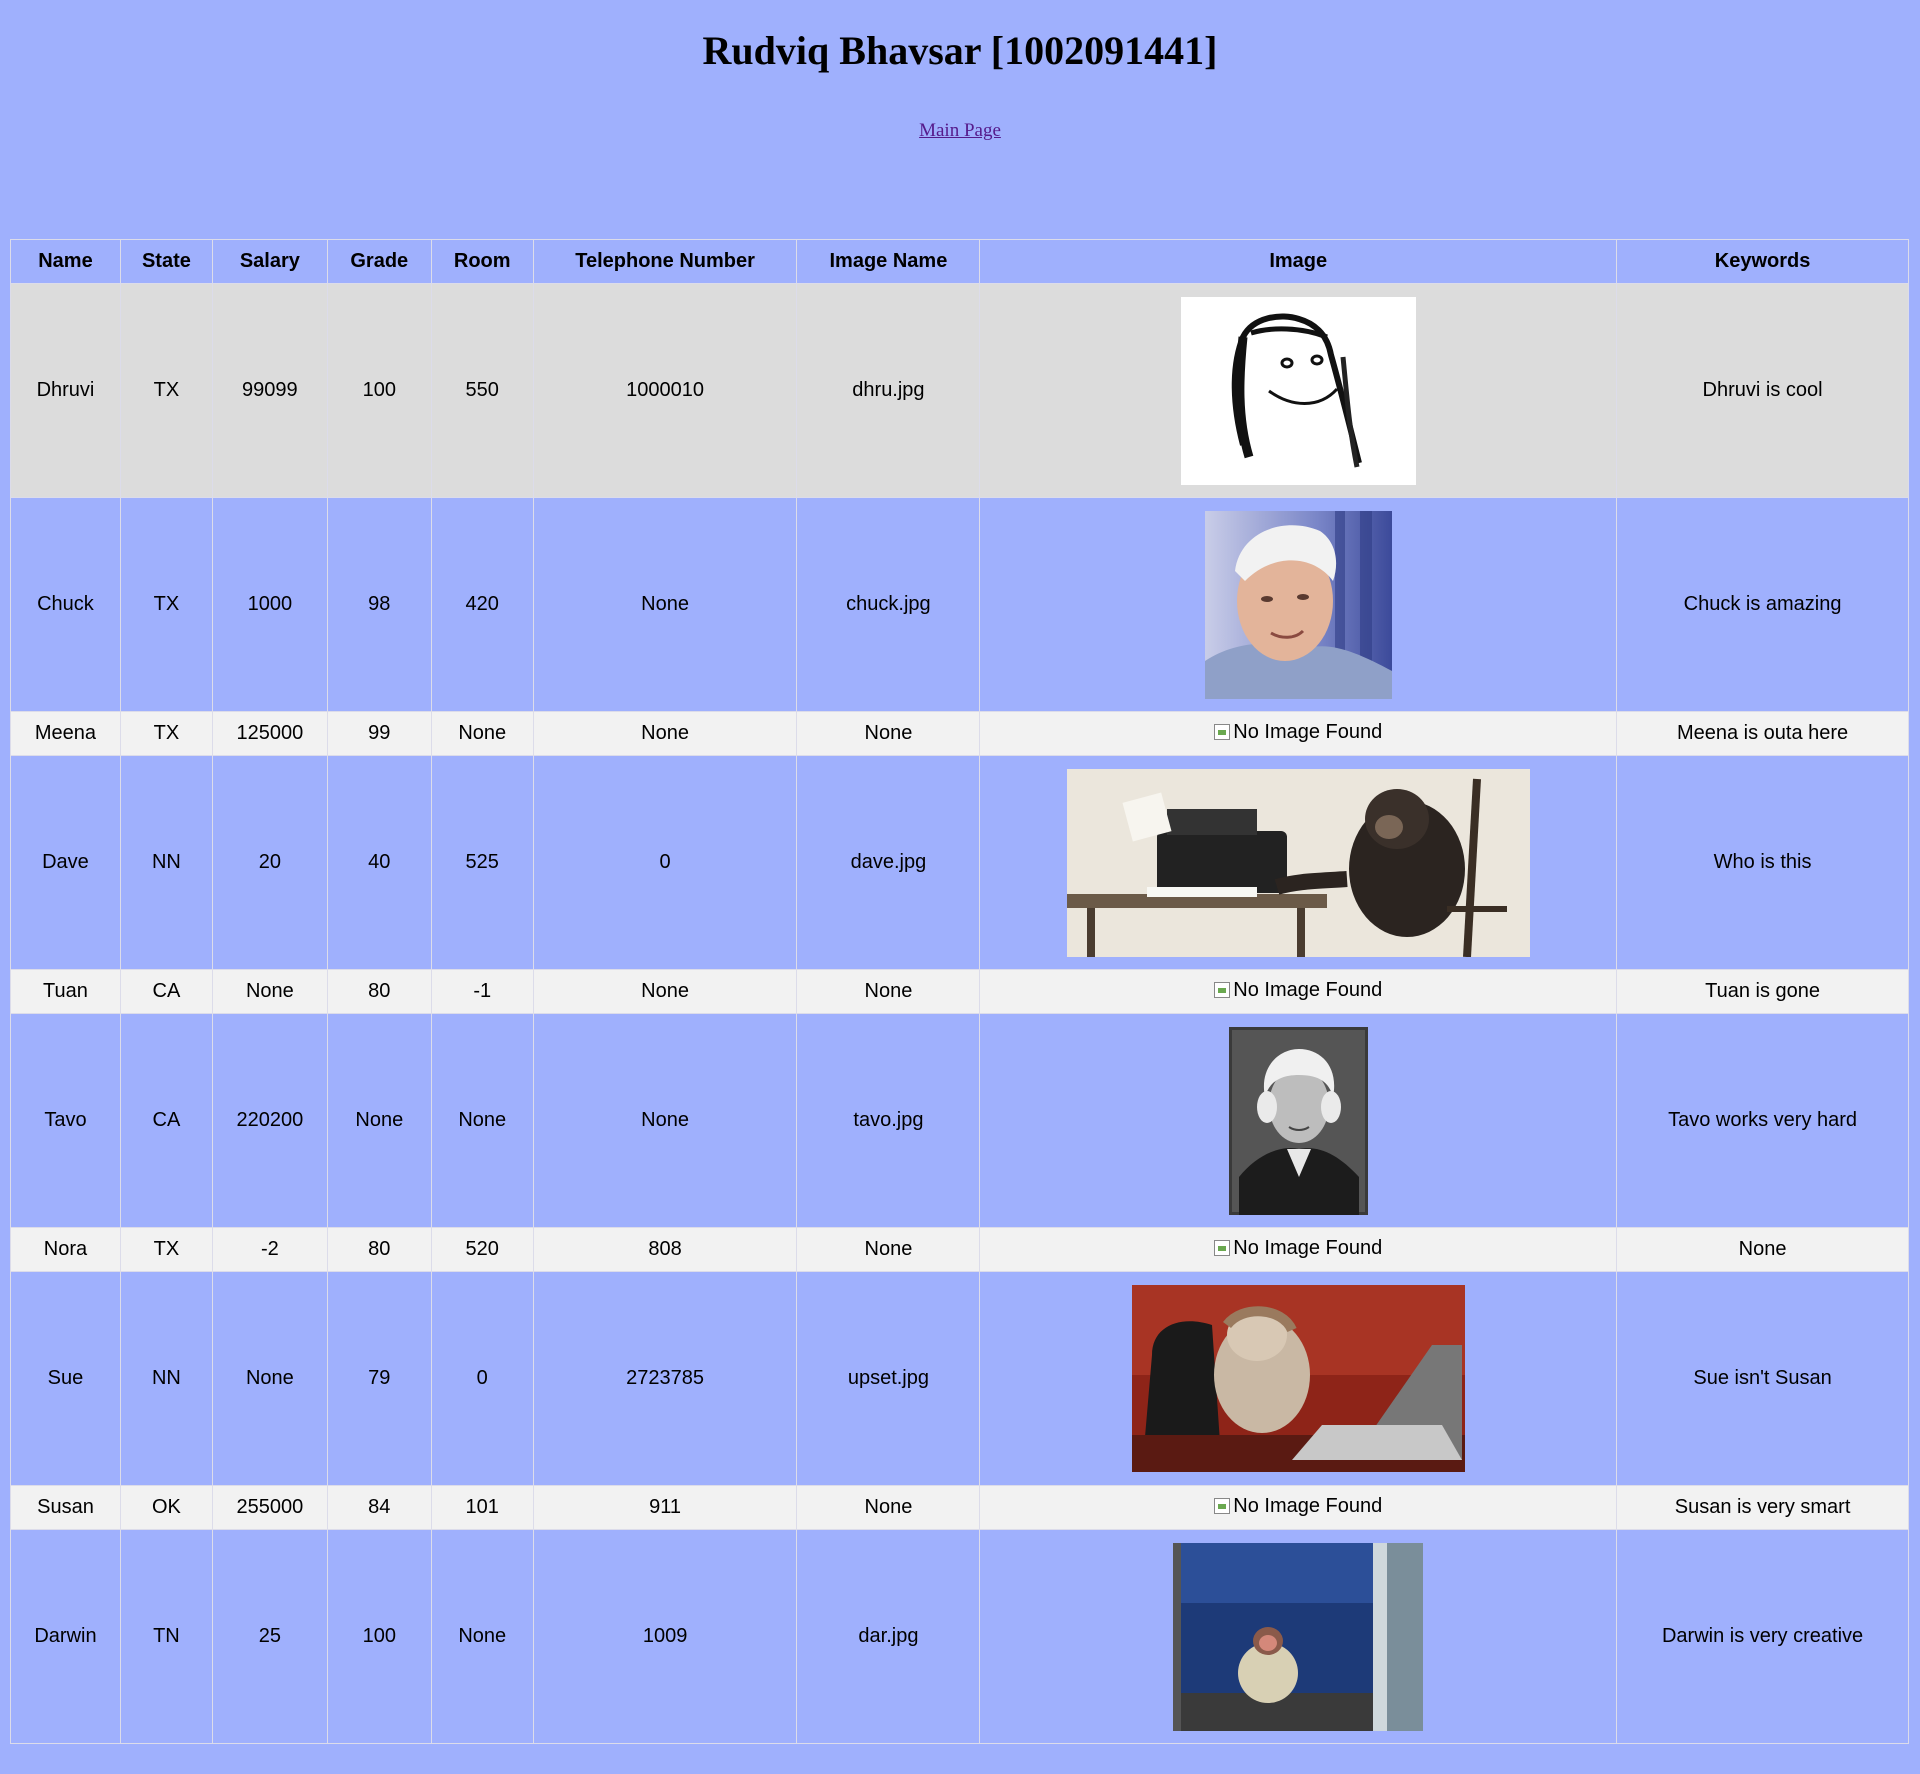  What do you see at coordinates (888, 1636) in the screenshot?
I see `cell-image-name: dar.jpg` at bounding box center [888, 1636].